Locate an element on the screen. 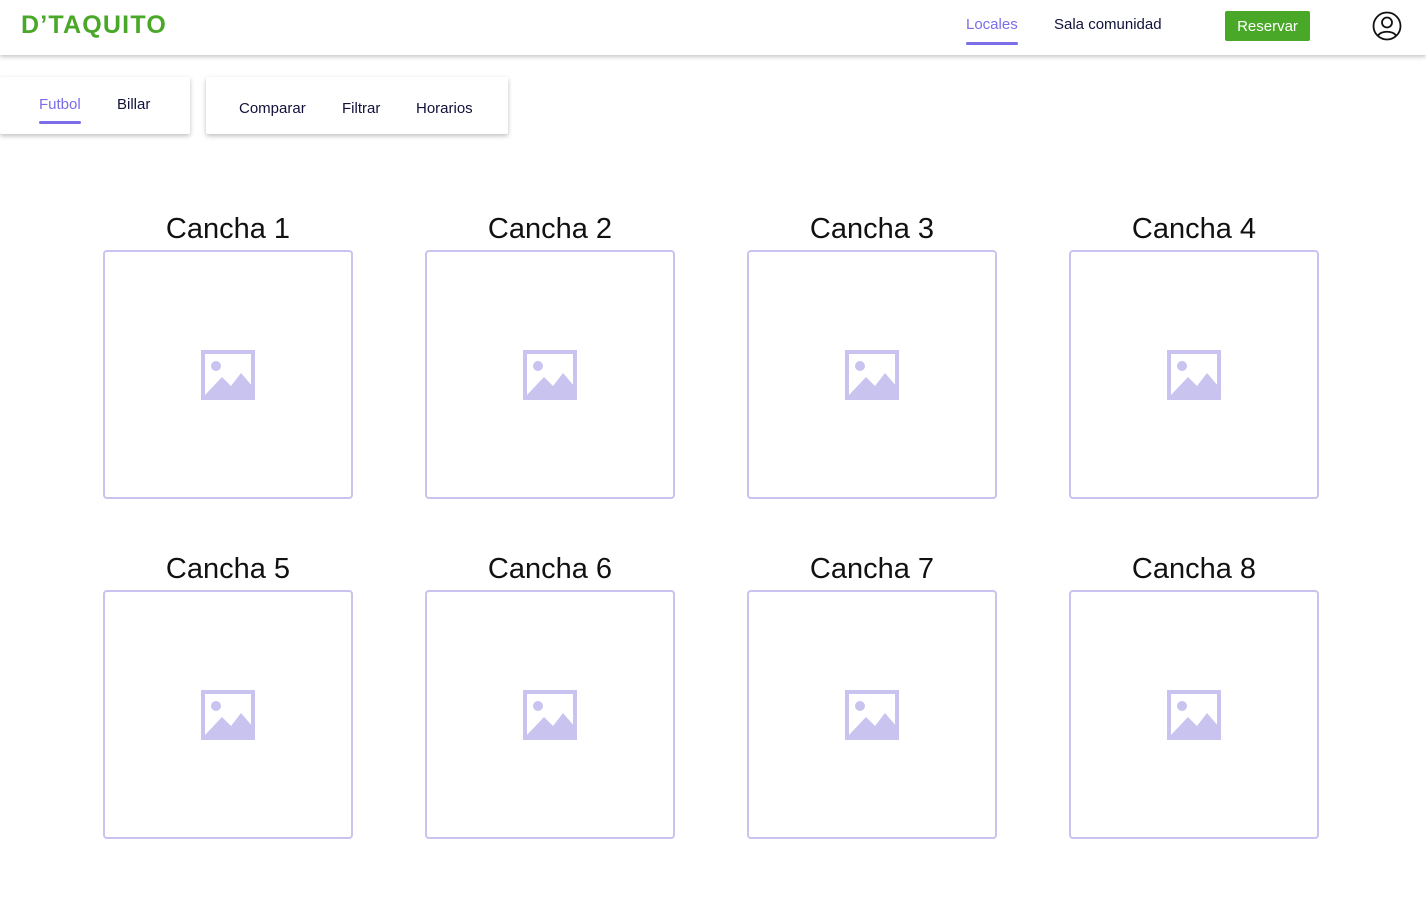  court-card: Cancha 7 is located at coordinates (872, 694).